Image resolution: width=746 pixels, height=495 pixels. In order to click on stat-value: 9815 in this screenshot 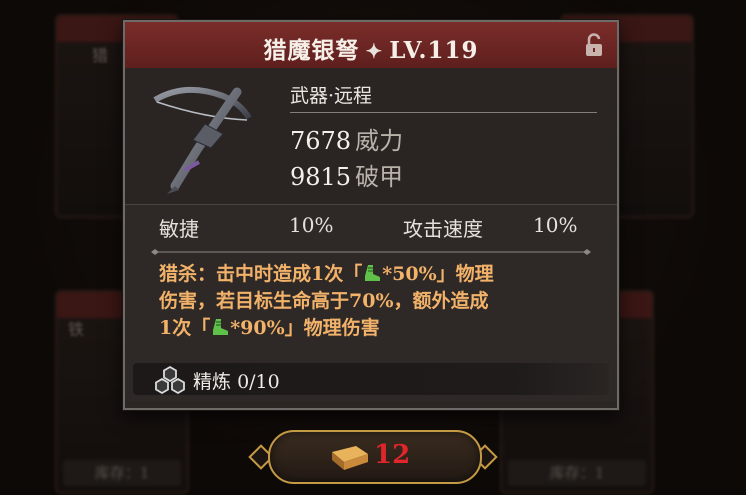, I will do `click(321, 177)`.